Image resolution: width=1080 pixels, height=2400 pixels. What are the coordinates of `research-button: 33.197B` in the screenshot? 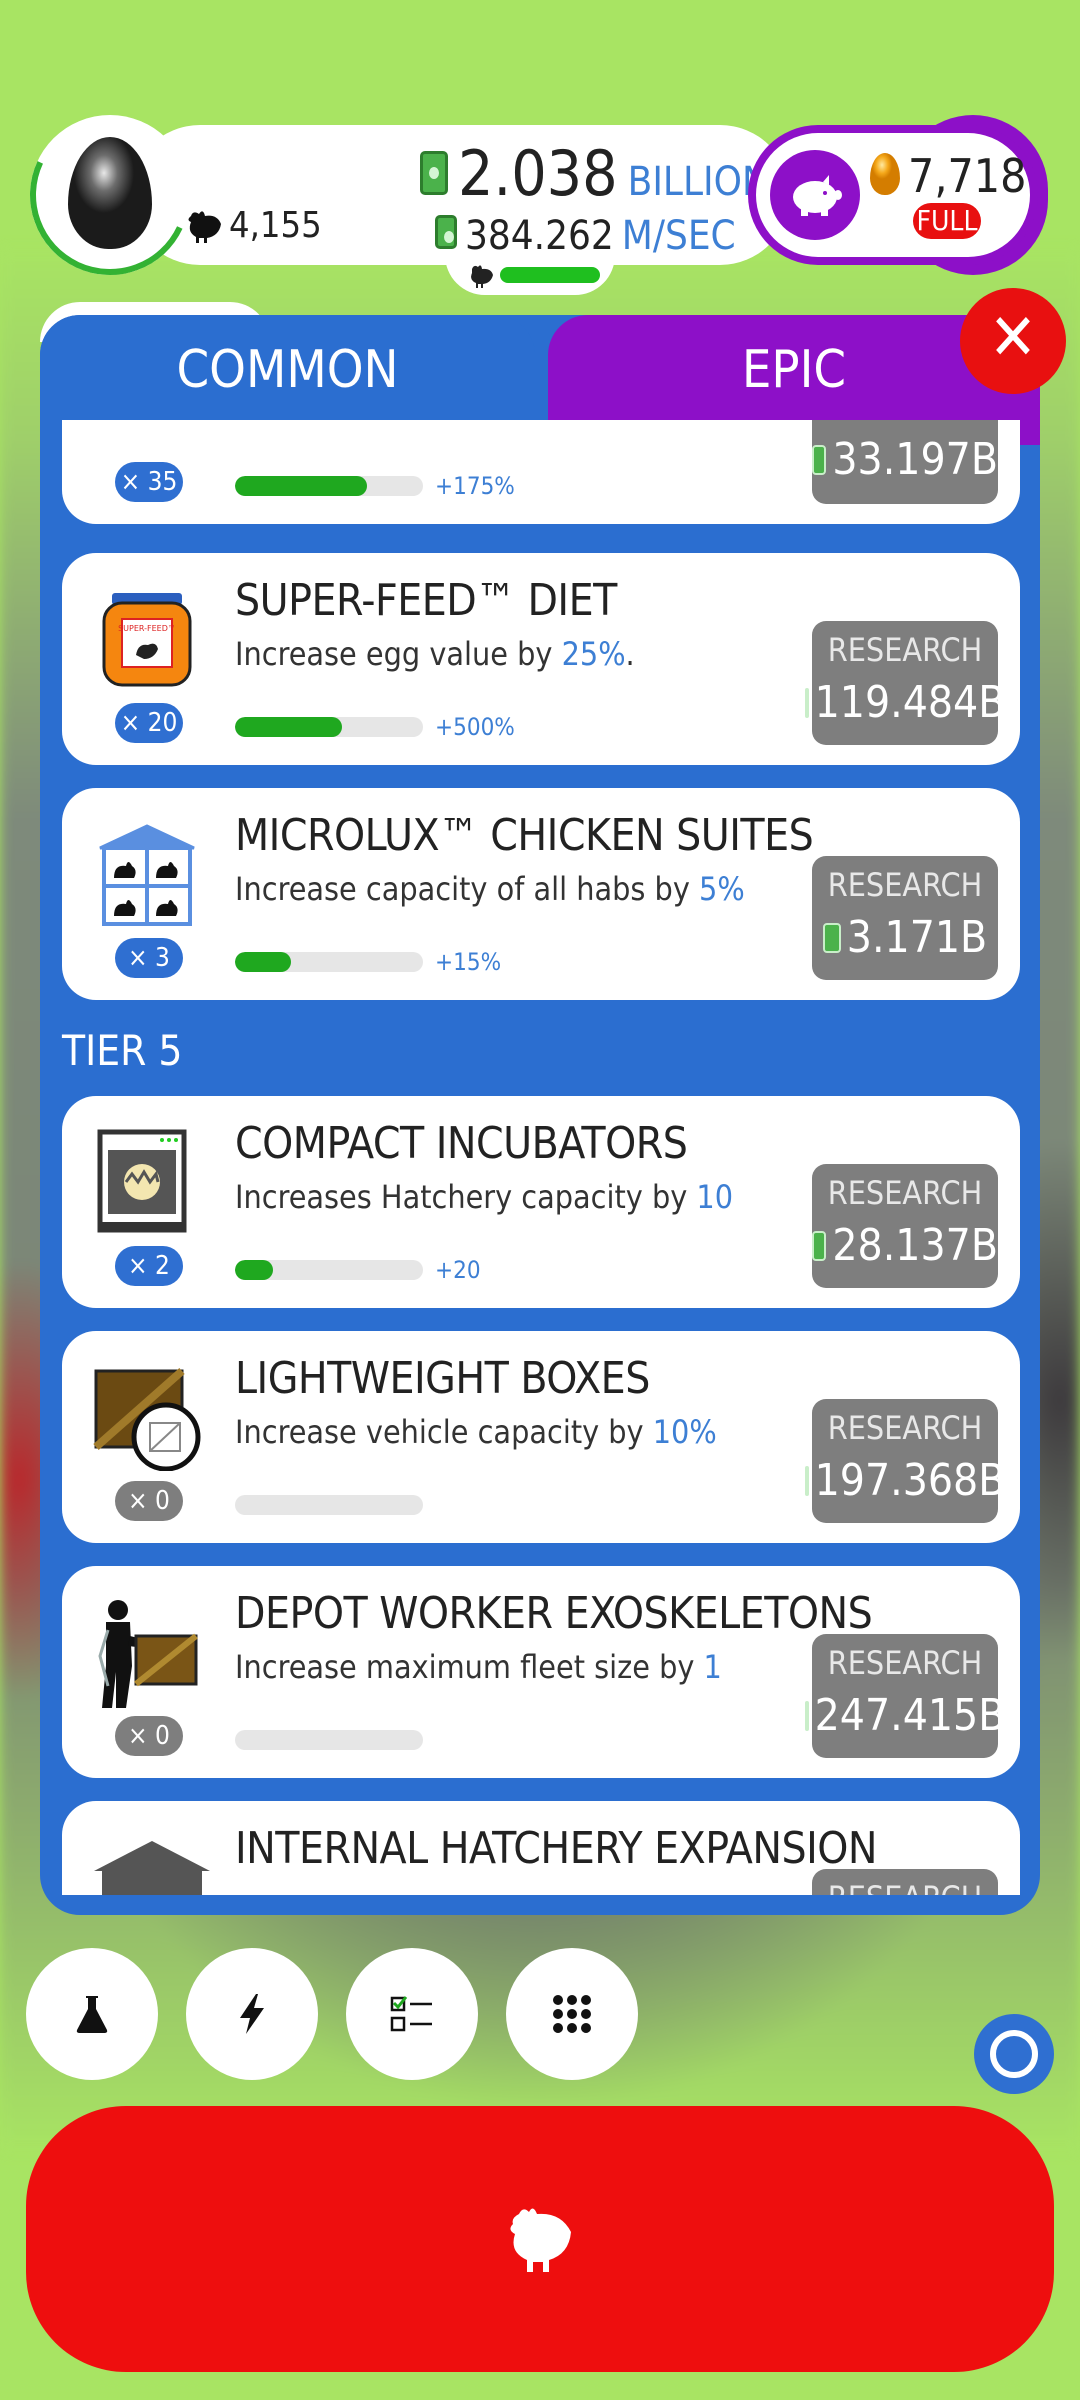 It's located at (905, 462).